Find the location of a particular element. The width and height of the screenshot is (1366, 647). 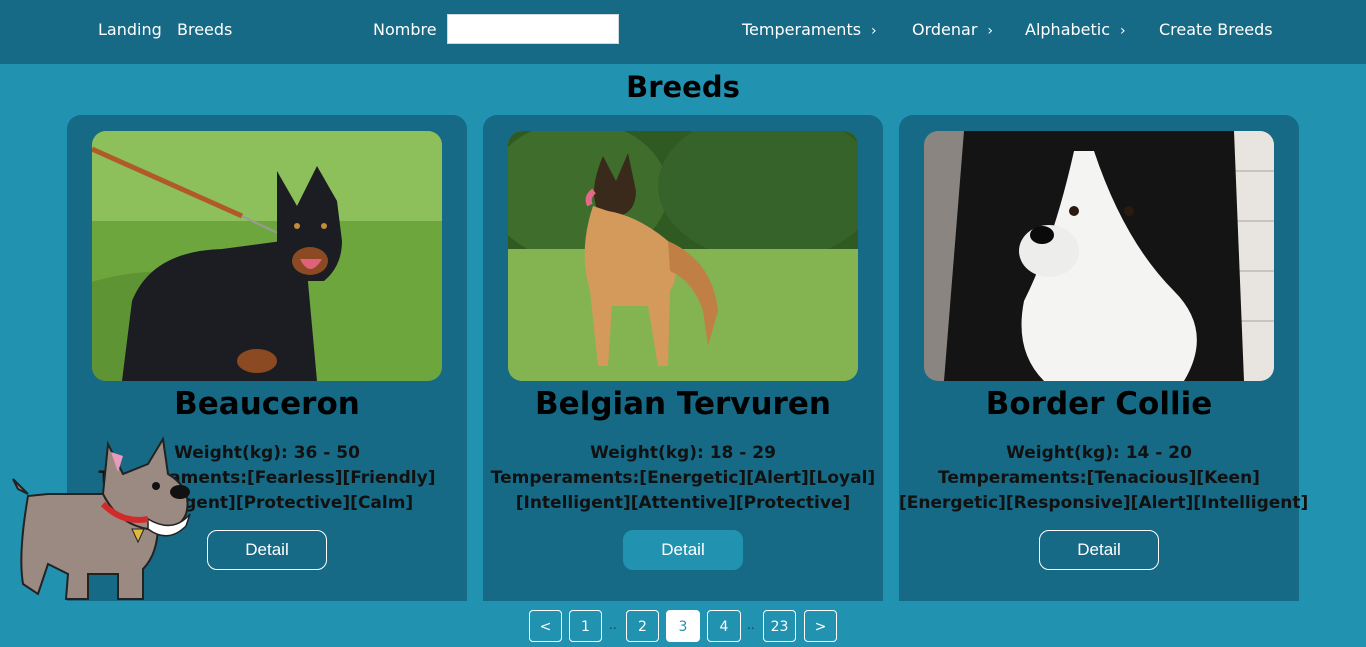

pagination: < 1 .. 2 3 4 .. 23 > is located at coordinates (683, 627).